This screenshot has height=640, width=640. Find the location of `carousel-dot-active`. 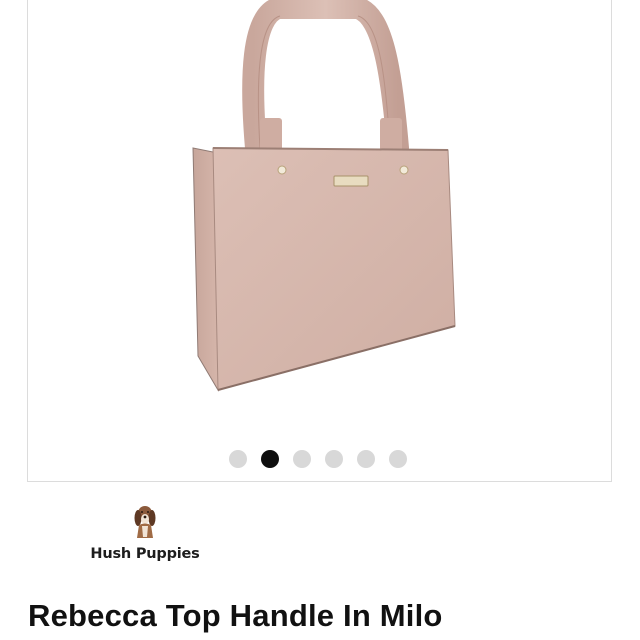

carousel-dot-active is located at coordinates (269, 459).